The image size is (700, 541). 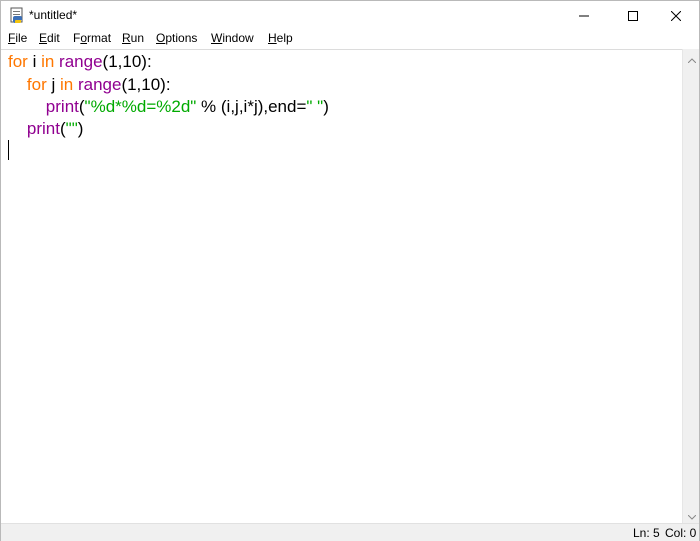 I want to click on idle-python-icon, so click(x=17, y=15).